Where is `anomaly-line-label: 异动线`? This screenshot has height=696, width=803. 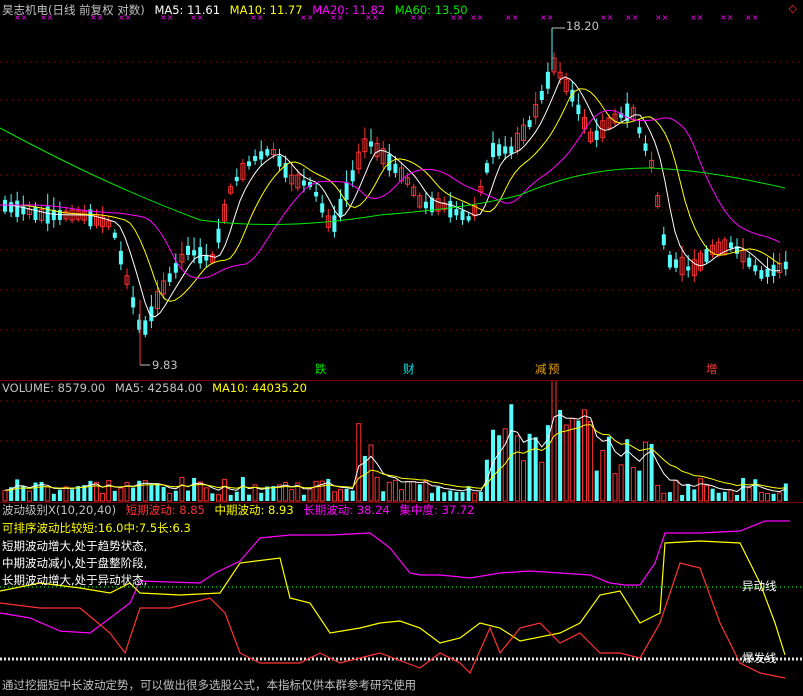 anomaly-line-label: 异动线 is located at coordinates (759, 586).